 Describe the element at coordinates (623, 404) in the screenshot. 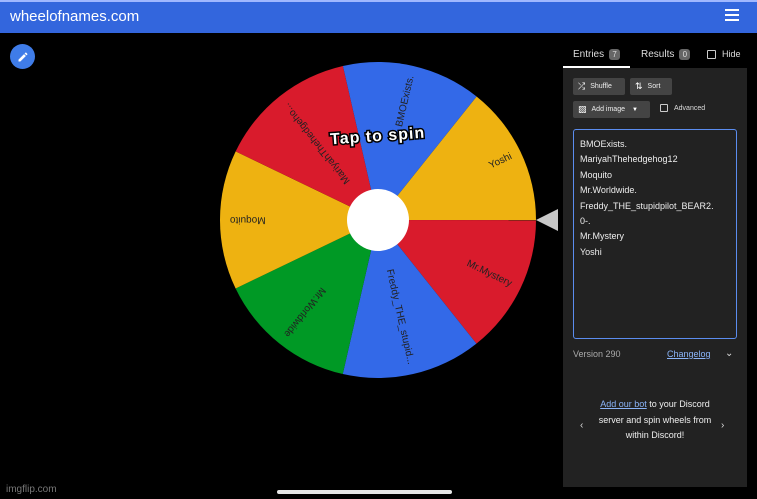

I see `add-bot-link: Add our bot` at that location.